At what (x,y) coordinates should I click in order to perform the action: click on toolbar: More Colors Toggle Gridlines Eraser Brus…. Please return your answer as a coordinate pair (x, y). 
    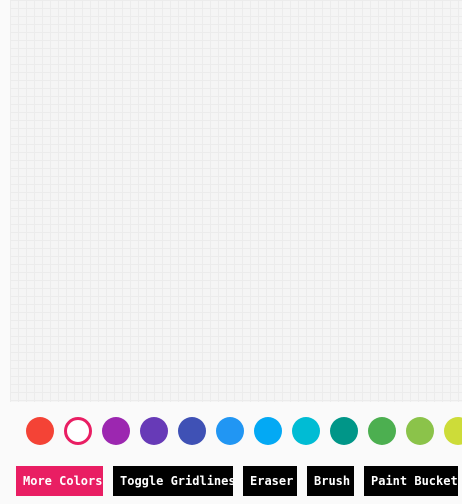
    Looking at the image, I should click on (231, 481).